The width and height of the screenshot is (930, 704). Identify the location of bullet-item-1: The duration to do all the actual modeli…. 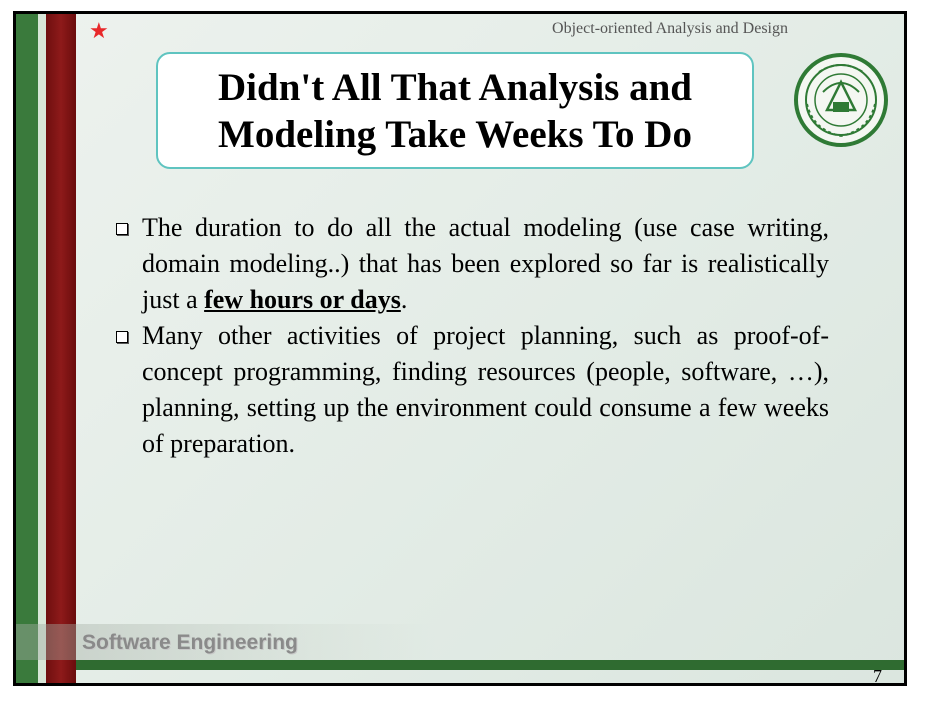
(470, 264).